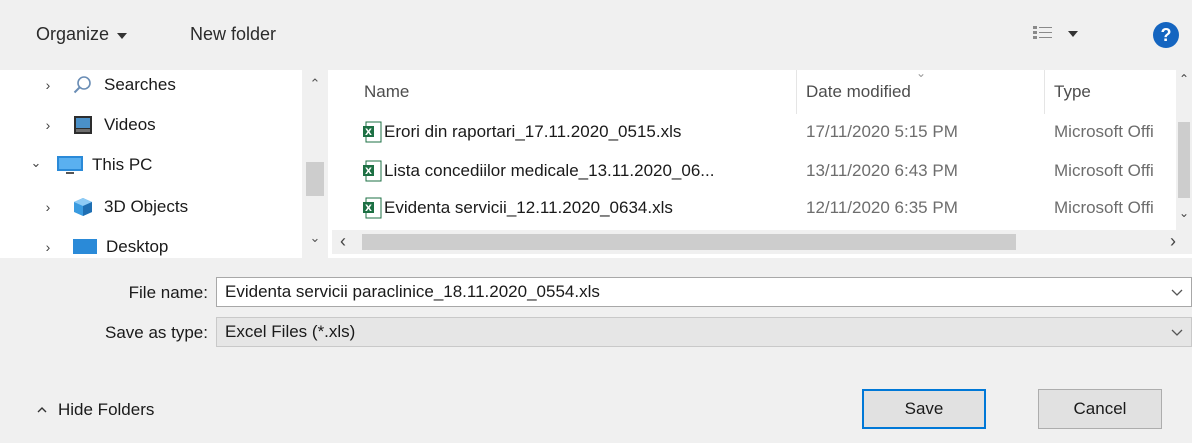 Image resolution: width=1192 pixels, height=443 pixels. What do you see at coordinates (882, 131) in the screenshot?
I see `file-date: 17/11/2020 5:15 PM` at bounding box center [882, 131].